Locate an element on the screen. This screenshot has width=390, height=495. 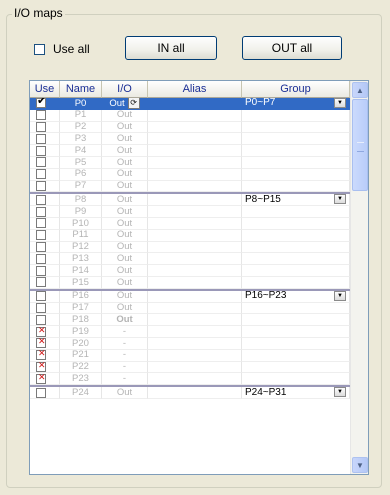
table-row: P0Out⟳P0~P7▼ is located at coordinates (190, 104).